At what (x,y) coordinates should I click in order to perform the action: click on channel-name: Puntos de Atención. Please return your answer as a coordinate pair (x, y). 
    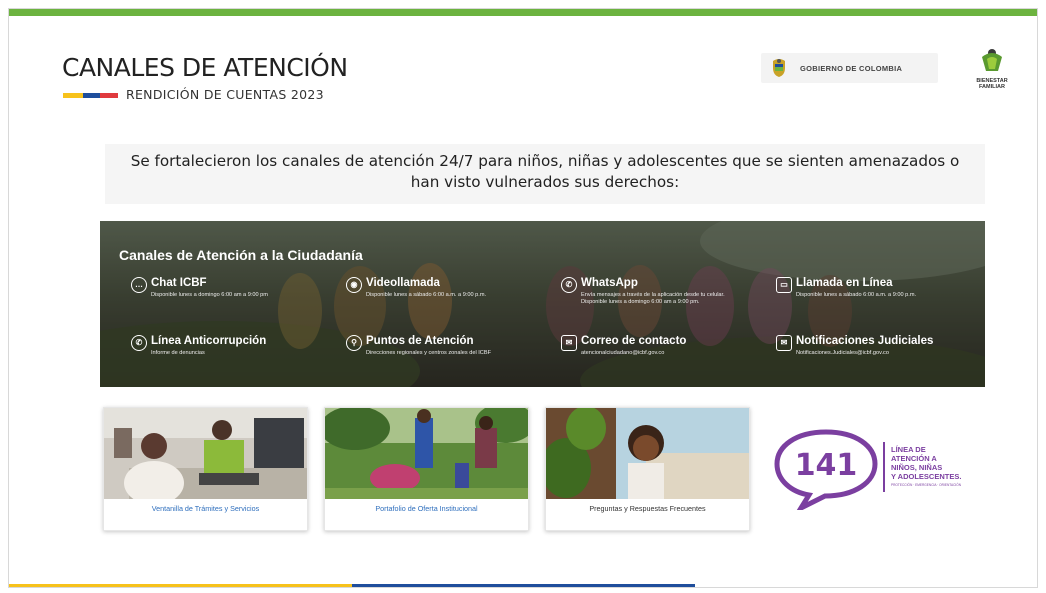
    Looking at the image, I should click on (420, 341).